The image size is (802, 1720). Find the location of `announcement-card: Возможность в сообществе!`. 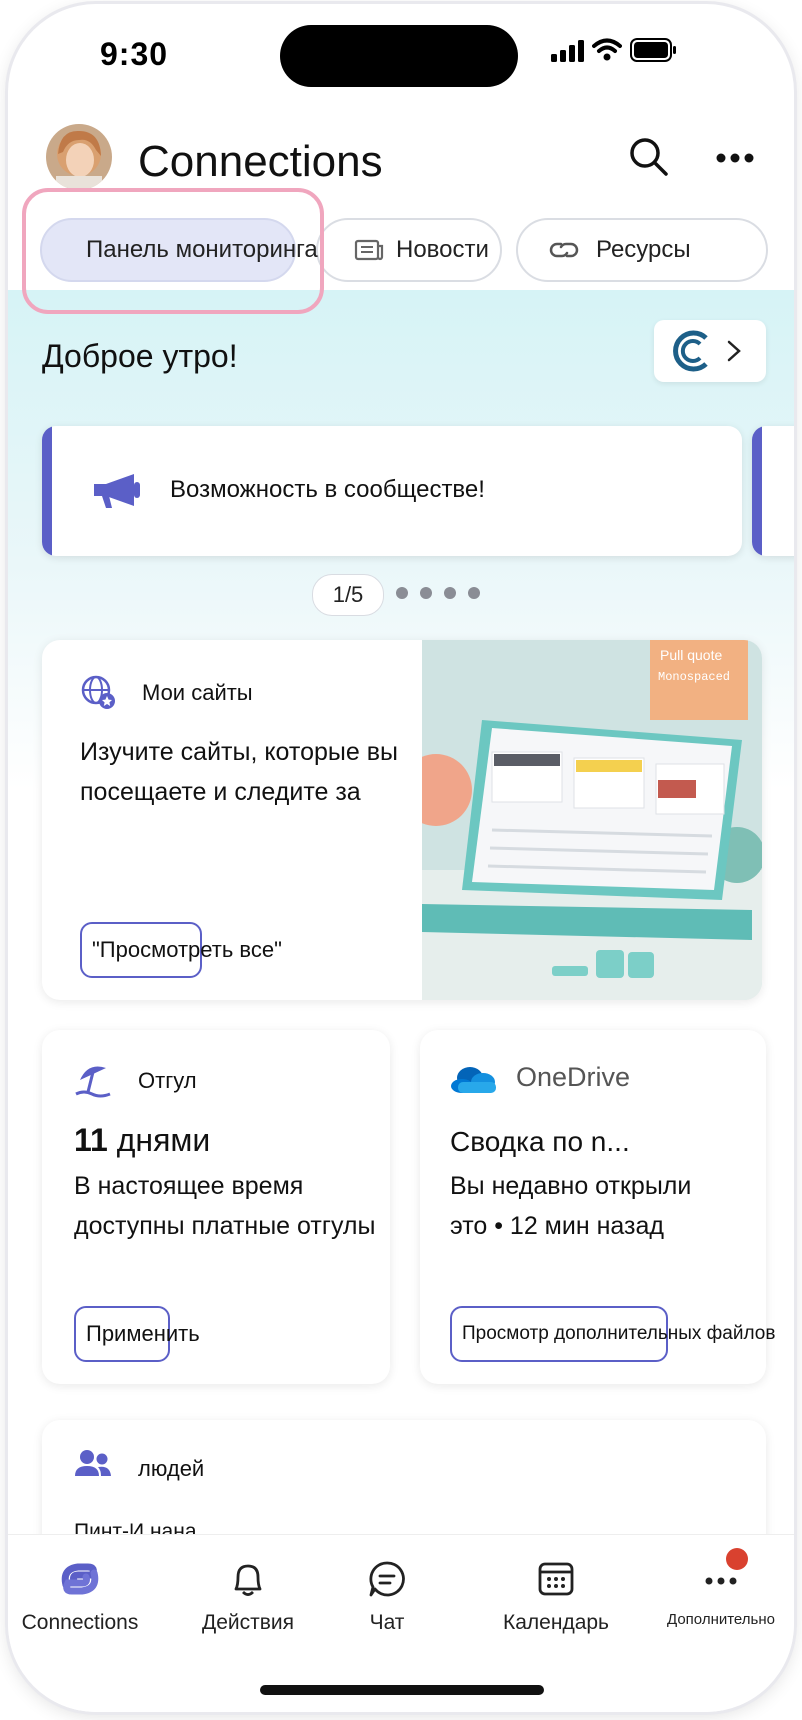

announcement-card: Возможность в сообществе! is located at coordinates (392, 491).